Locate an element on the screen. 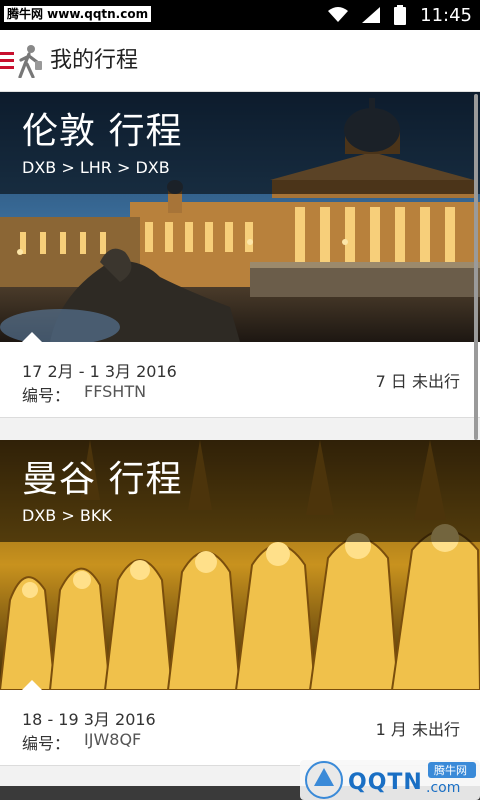 This screenshot has height=800, width=480. clock: 11:45 is located at coordinates (446, 15).